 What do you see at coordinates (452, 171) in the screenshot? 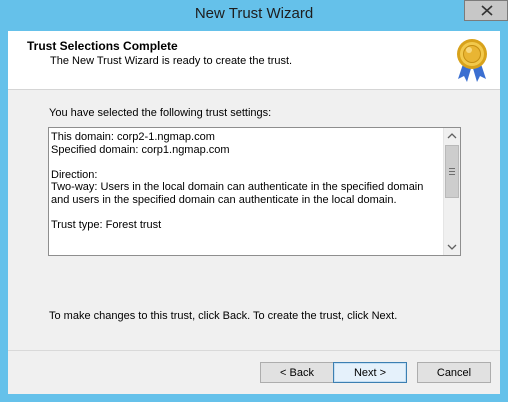
I see `scroll-thumb` at bounding box center [452, 171].